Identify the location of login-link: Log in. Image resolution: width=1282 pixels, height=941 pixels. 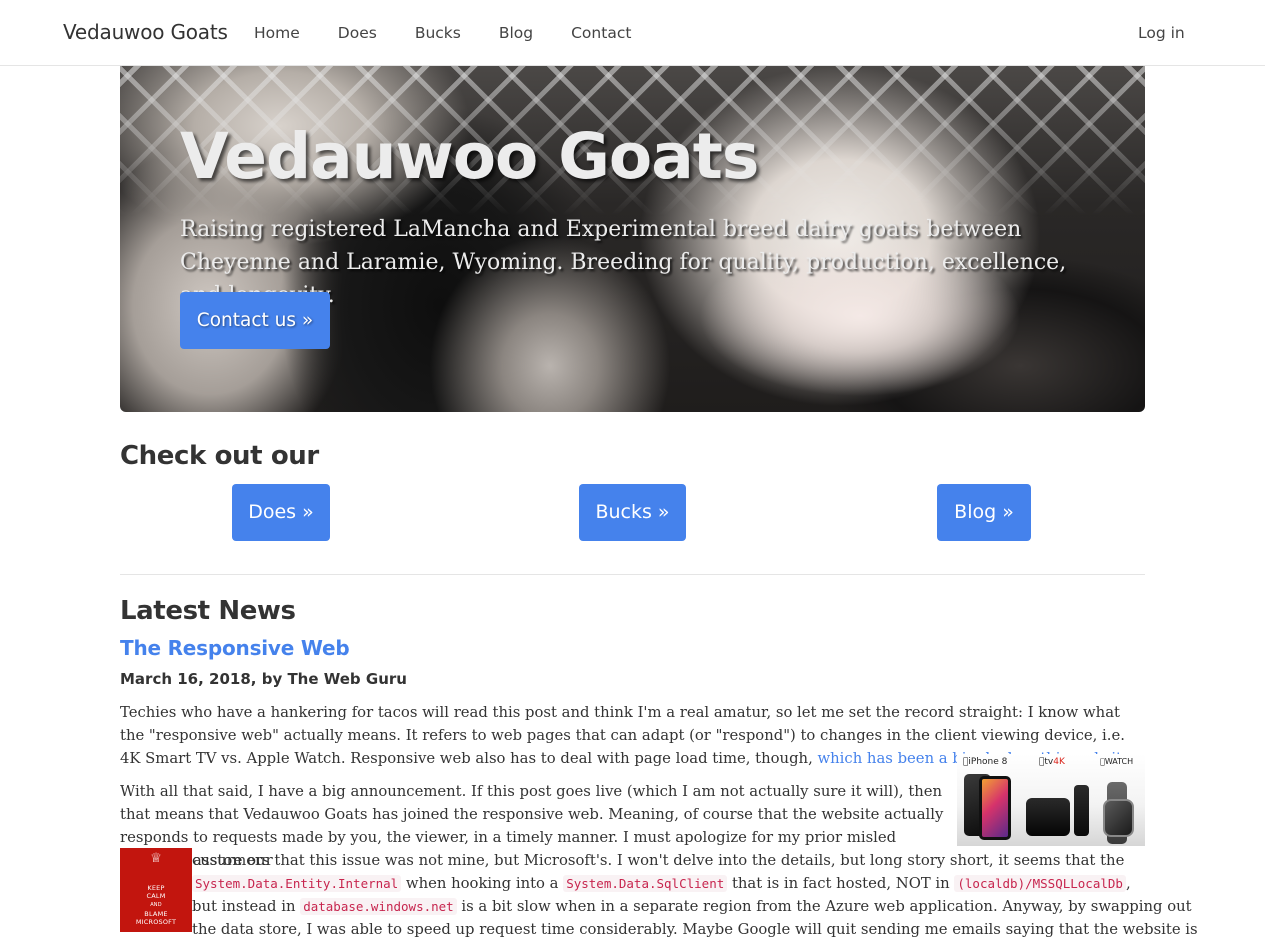
(1161, 33).